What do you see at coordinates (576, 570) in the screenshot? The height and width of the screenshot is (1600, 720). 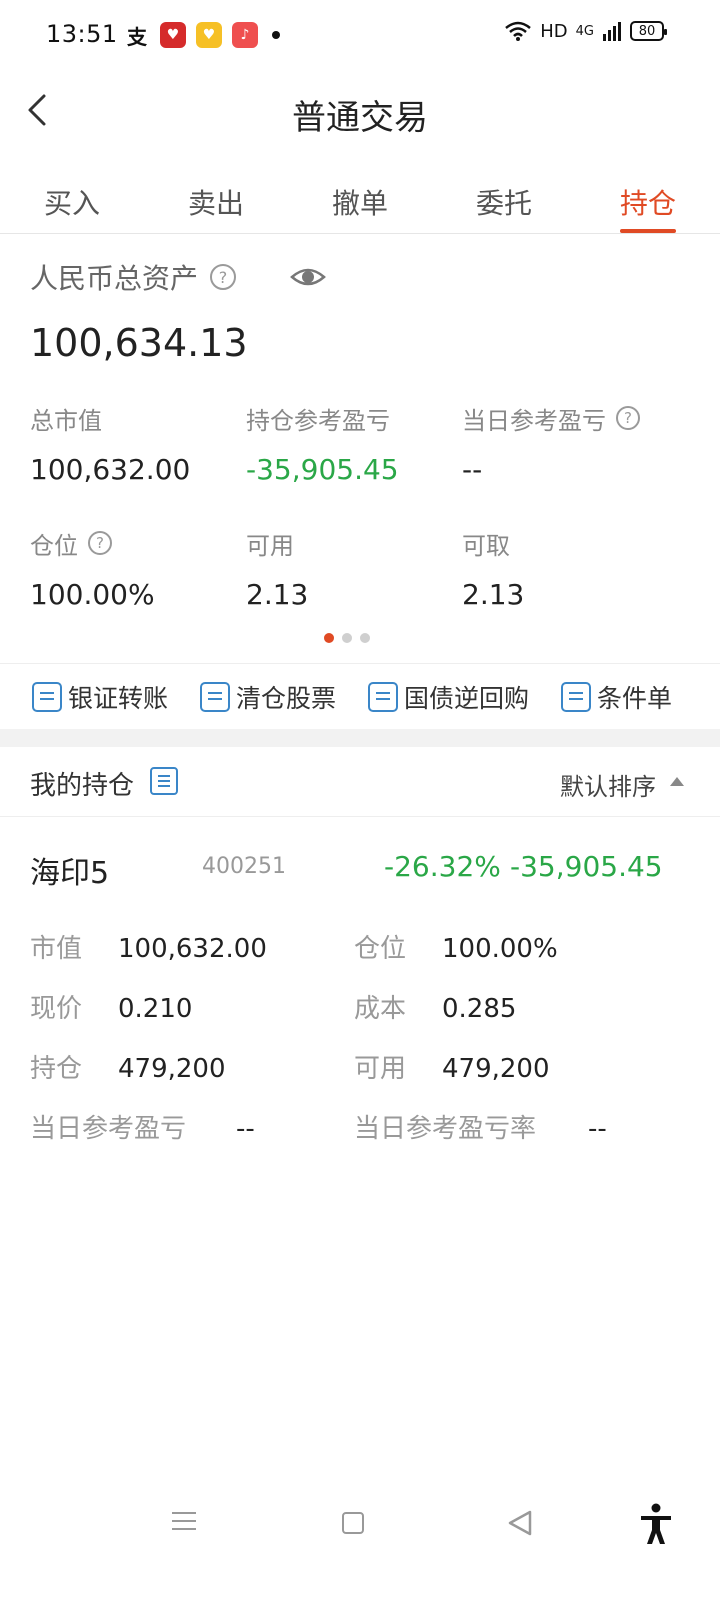 I see `stat-withdrawable: 可取 2.13` at bounding box center [576, 570].